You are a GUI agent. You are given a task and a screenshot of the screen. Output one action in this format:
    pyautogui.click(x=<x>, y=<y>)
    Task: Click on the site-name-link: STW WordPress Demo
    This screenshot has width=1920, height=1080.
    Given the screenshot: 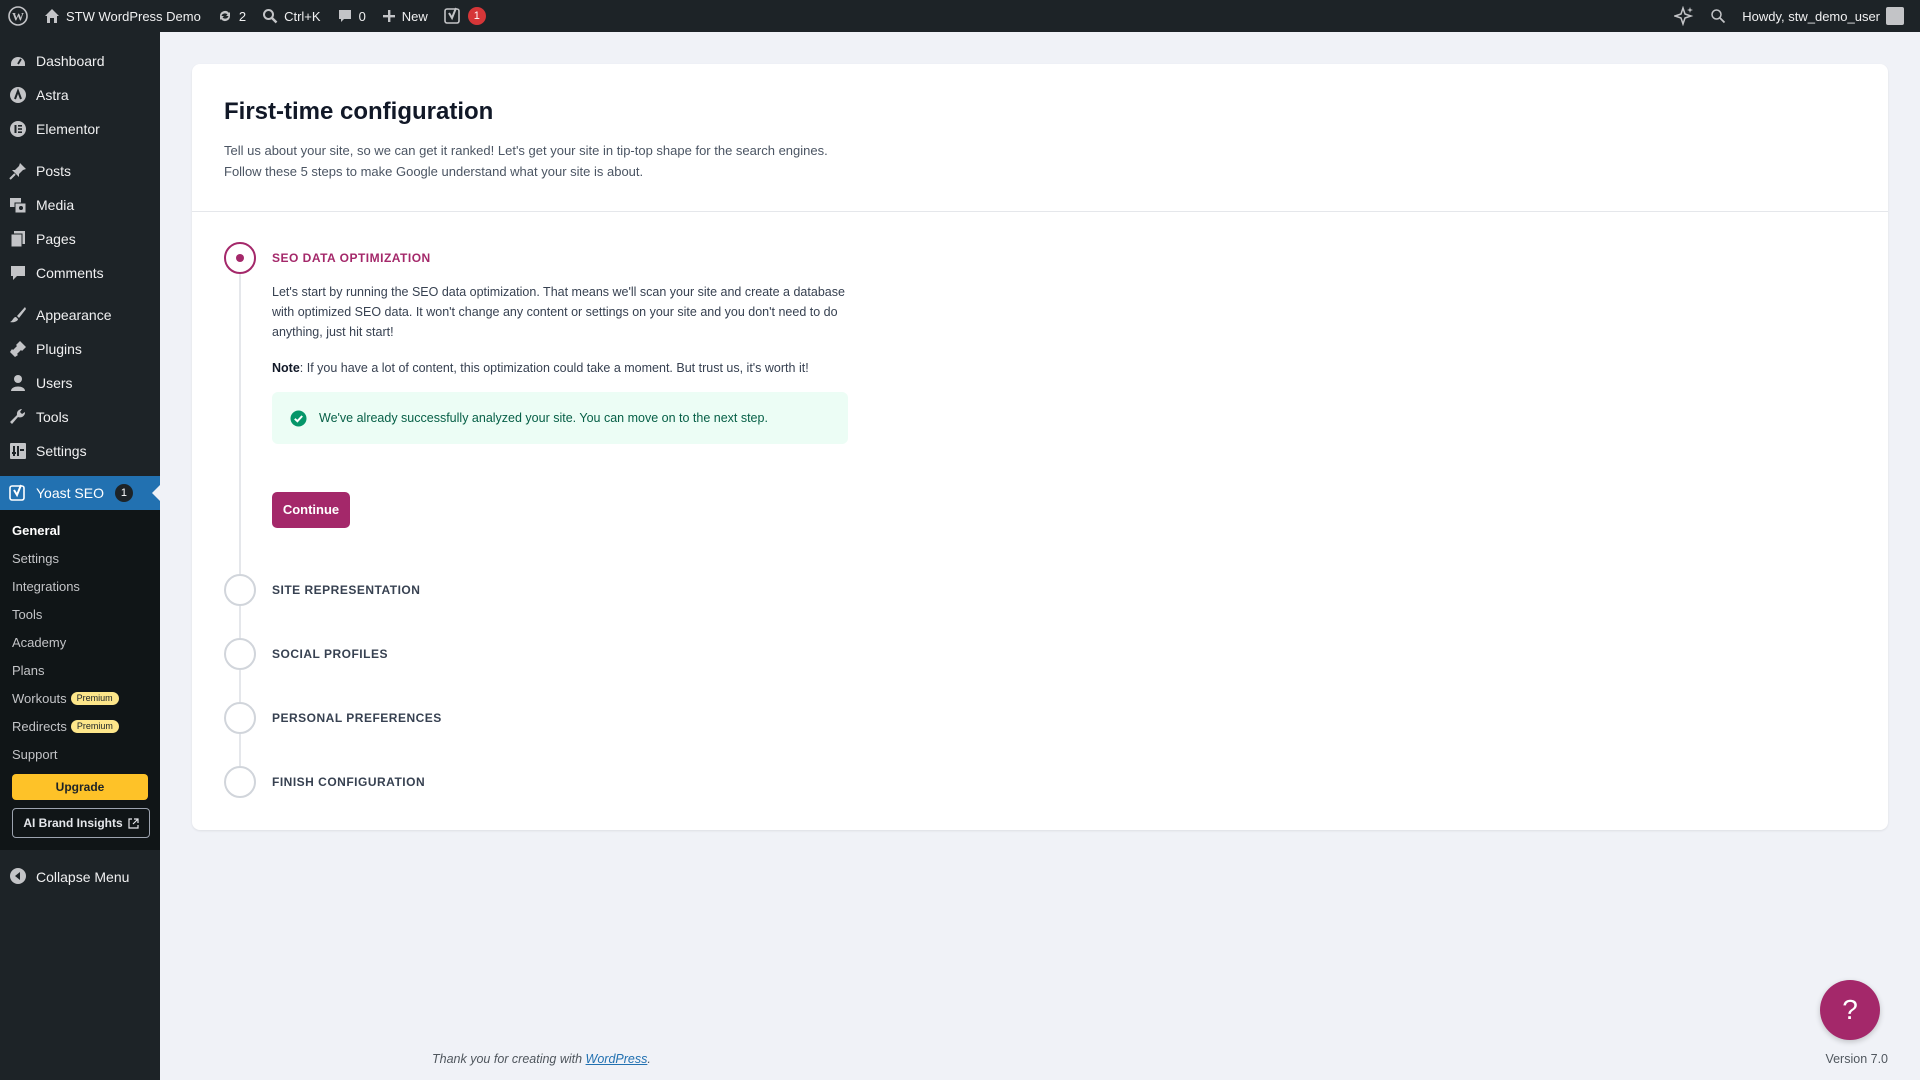 What is the action you would take?
    pyautogui.click(x=122, y=16)
    